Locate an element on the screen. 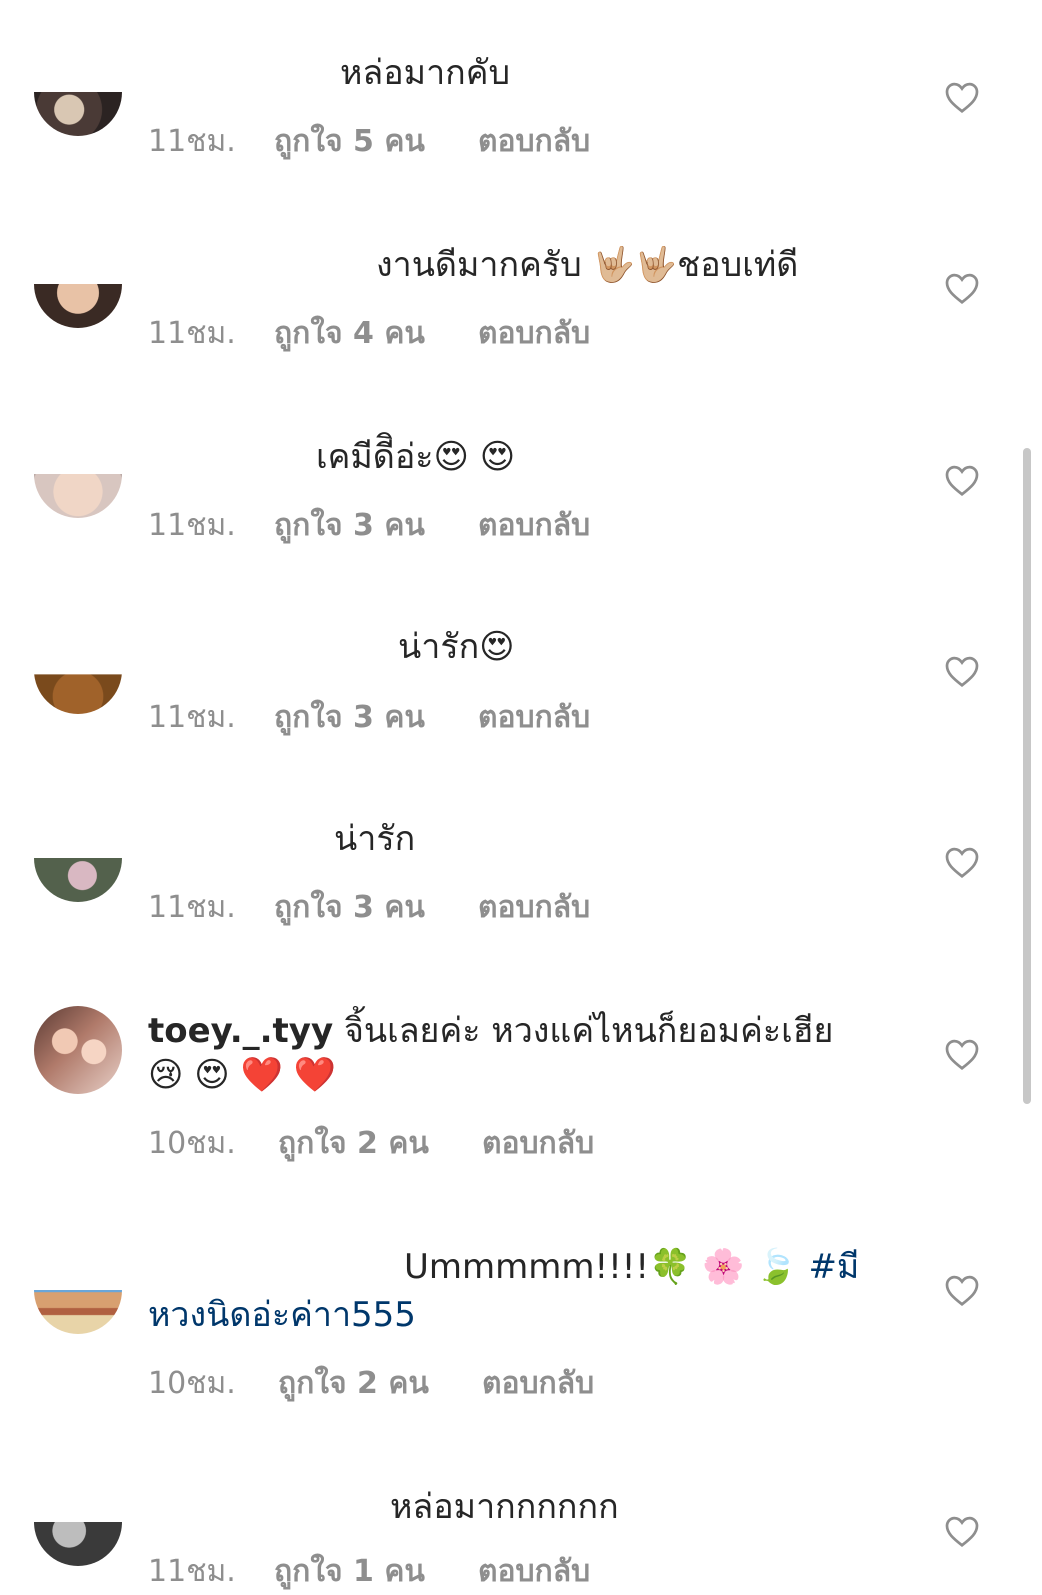 The image size is (1042, 1595). comment-body: จิ้นเลยค่ะ หวงแค่ไหนก็ยอมค่ะเฮีย is located at coordinates (588, 1031).